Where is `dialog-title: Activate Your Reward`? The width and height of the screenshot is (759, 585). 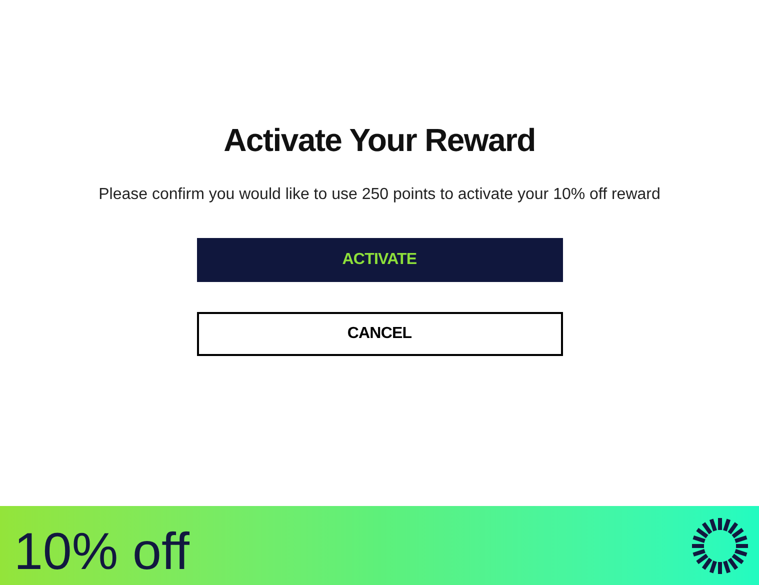
dialog-title: Activate Your Reward is located at coordinates (380, 140).